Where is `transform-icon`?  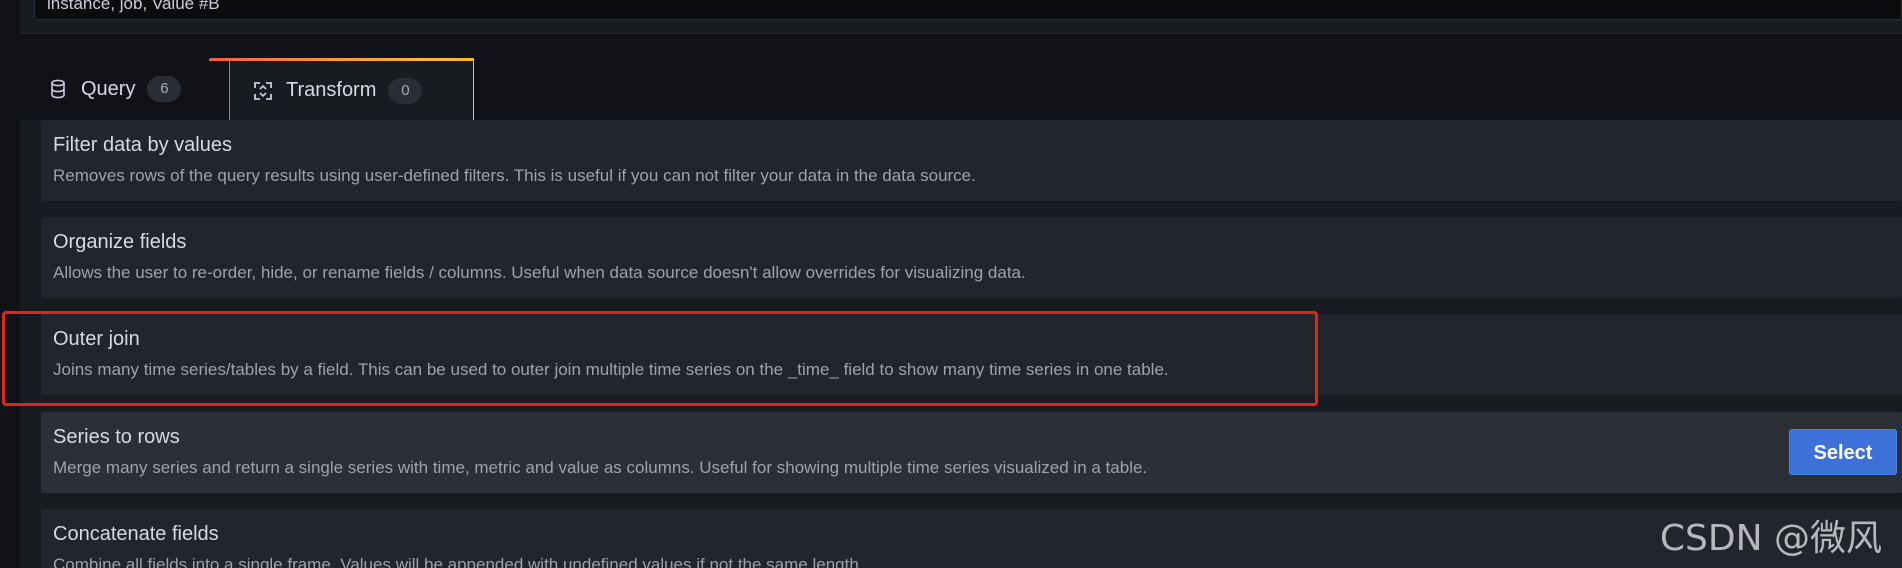 transform-icon is located at coordinates (263, 91).